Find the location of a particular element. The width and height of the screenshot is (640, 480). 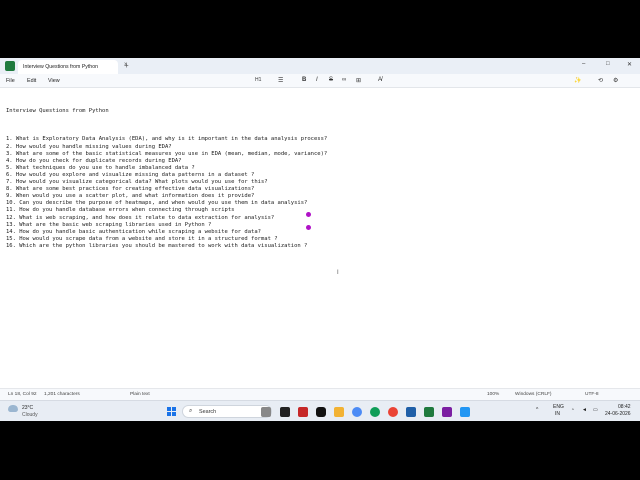

file-format: Plain text is located at coordinates (140, 394).